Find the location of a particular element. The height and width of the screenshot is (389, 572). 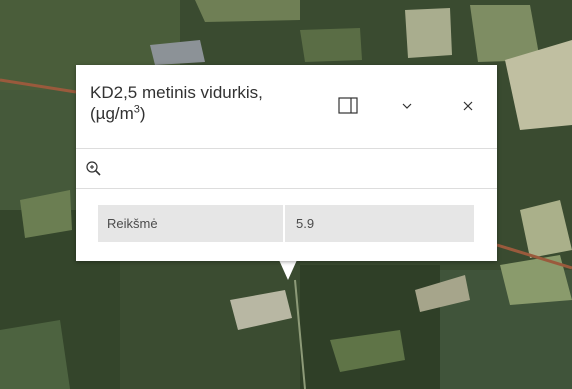

attribute-value: 5.9 is located at coordinates (305, 223).